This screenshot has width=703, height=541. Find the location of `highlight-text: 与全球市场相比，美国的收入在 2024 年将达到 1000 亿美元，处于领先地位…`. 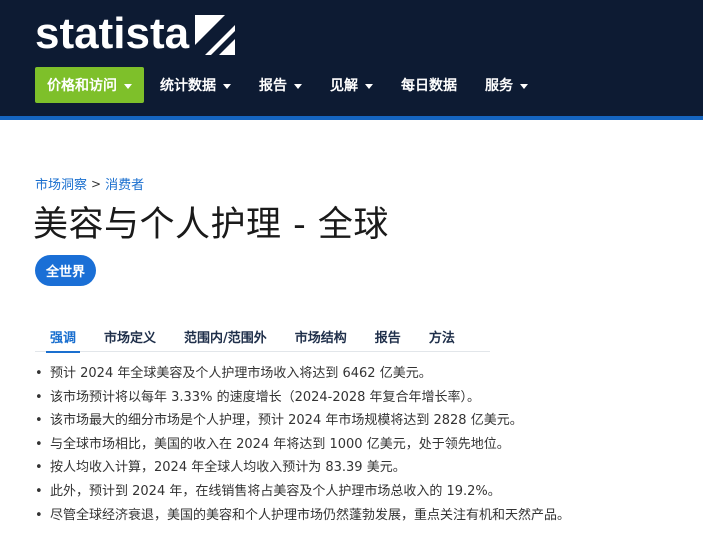

highlight-text: 与全球市场相比，美国的收入在 2024 年将达到 1000 亿美元，处于领先地位… is located at coordinates (280, 444).